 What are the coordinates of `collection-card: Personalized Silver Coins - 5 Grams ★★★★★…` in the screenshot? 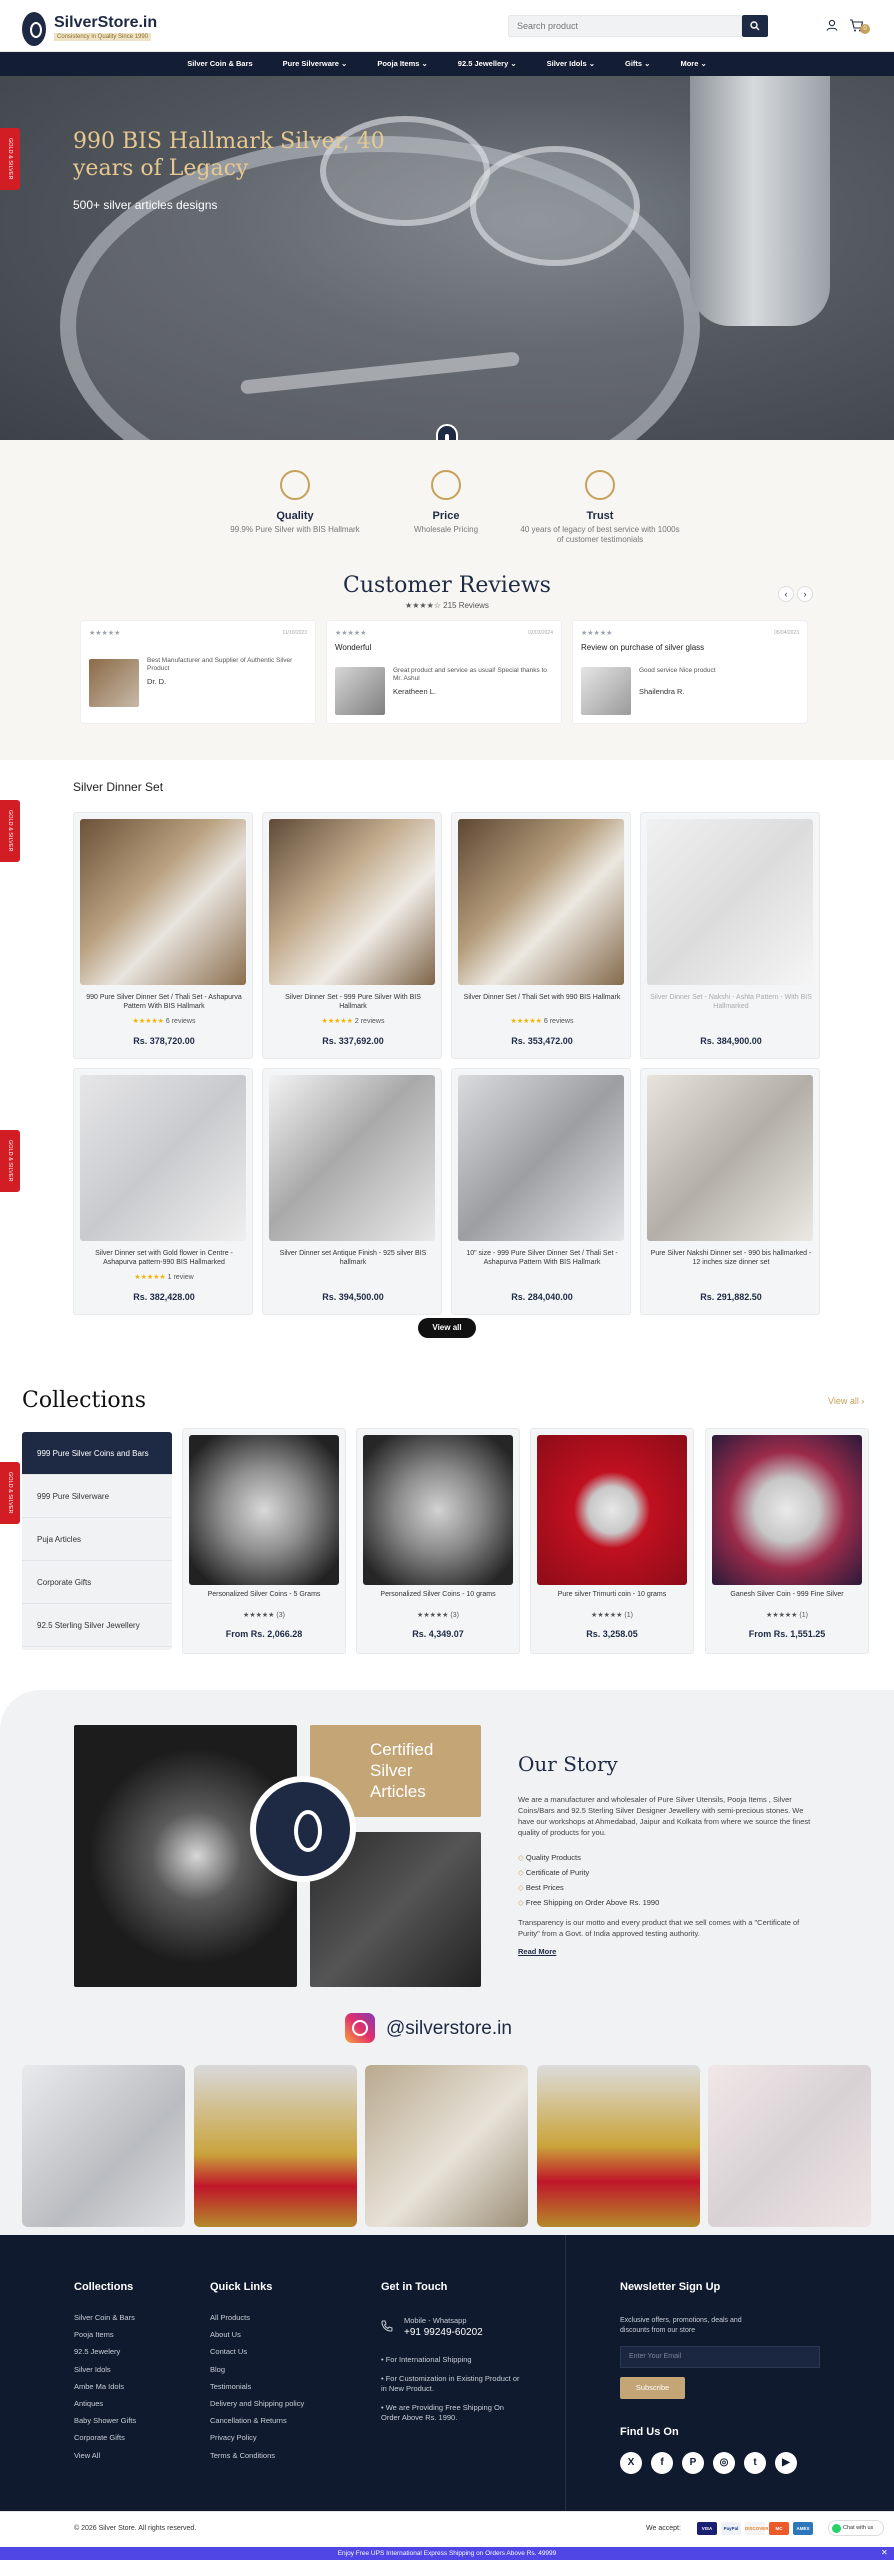 It's located at (264, 1541).